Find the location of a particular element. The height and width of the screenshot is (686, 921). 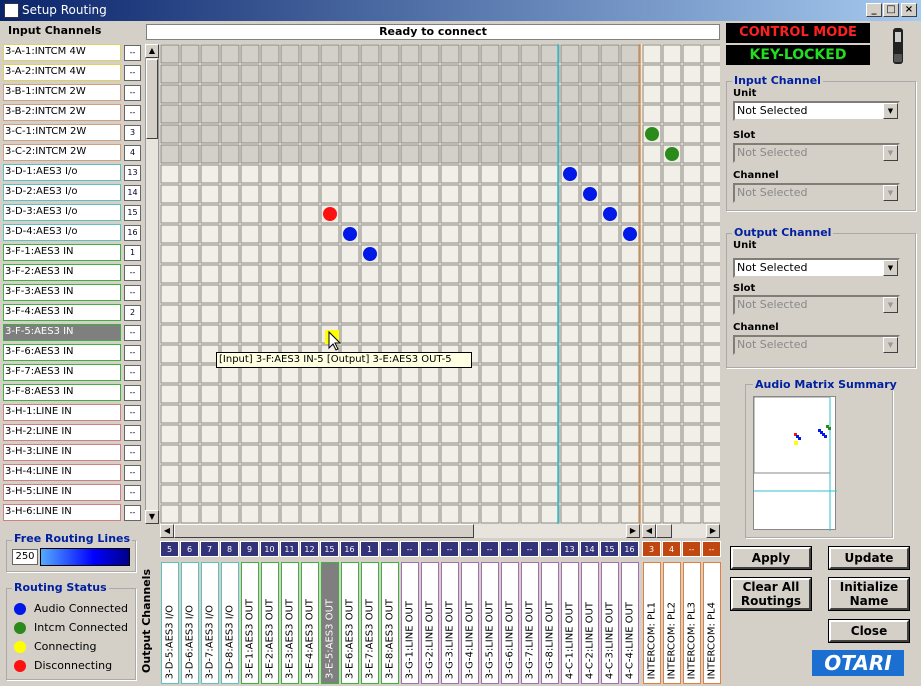

vertical-scrollbar: ▲ ▼ is located at coordinates (152, 284).